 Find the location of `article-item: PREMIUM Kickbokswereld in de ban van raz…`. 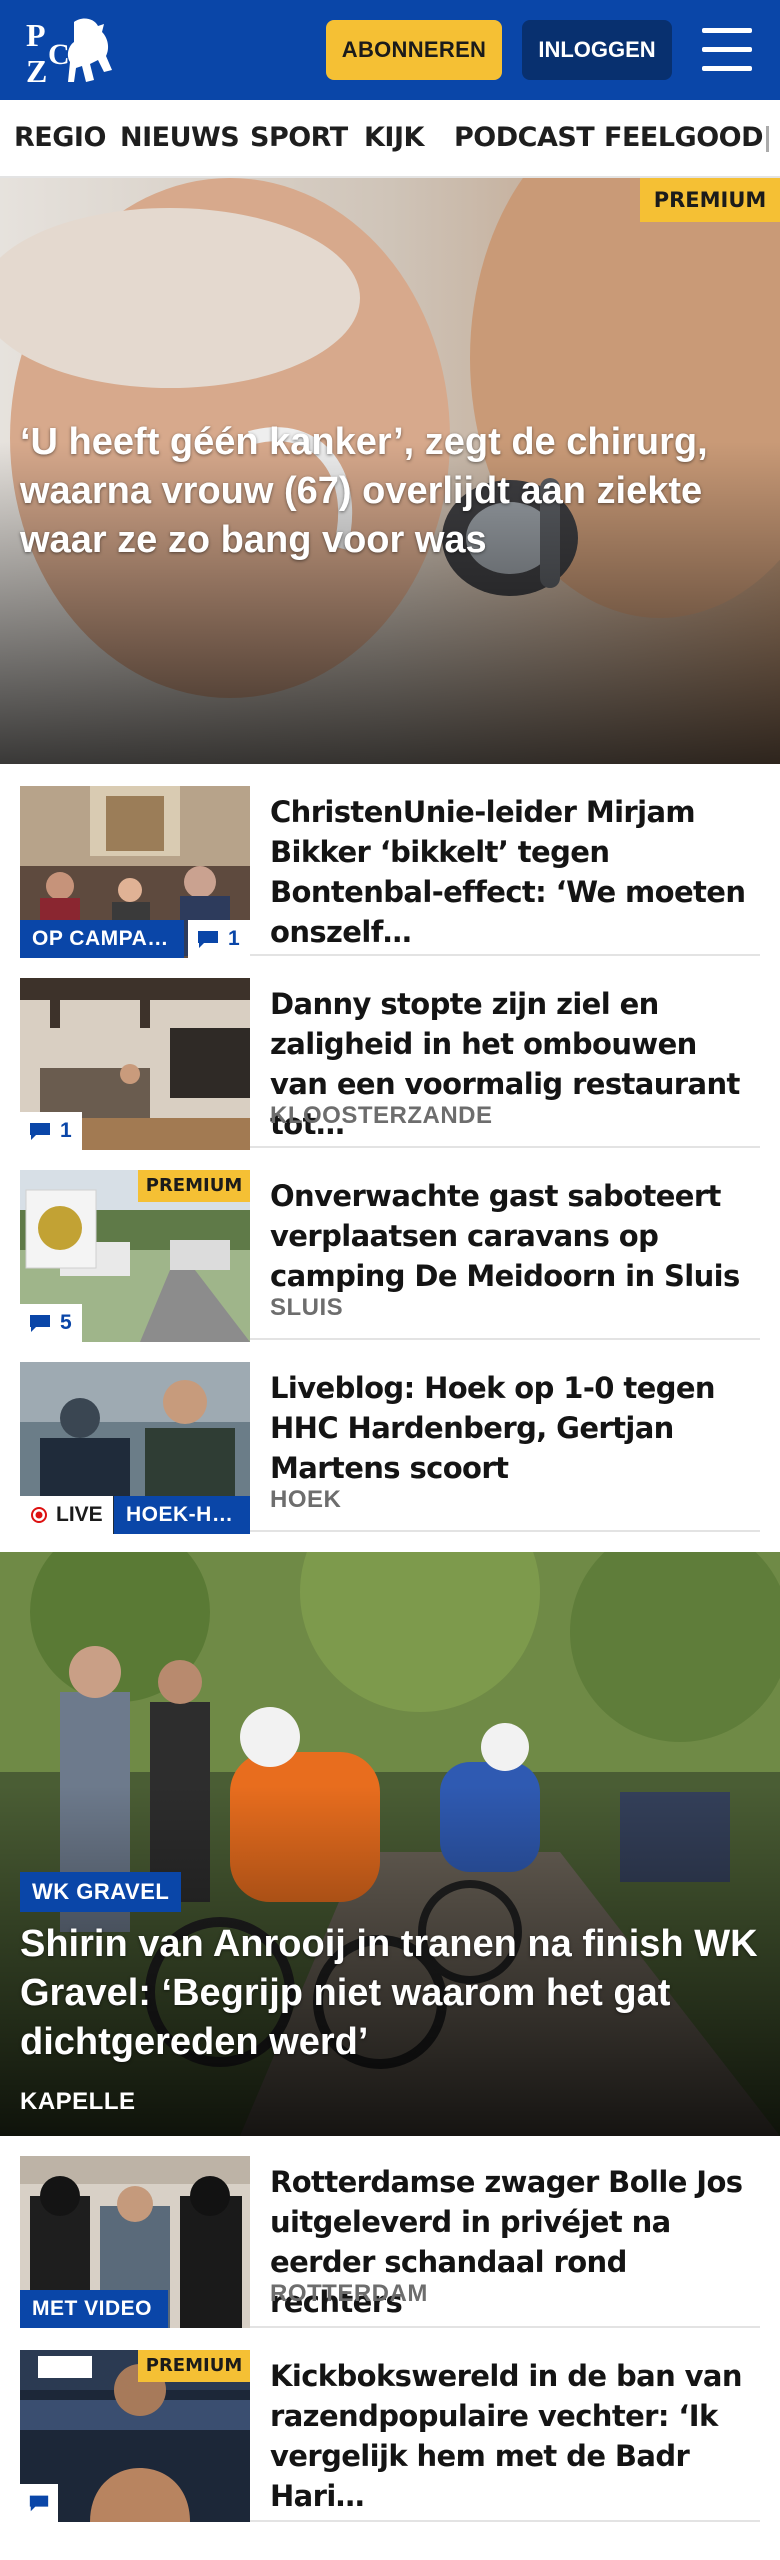

article-item: PREMIUM Kickbokswereld in de ban van raz… is located at coordinates (390, 2436).